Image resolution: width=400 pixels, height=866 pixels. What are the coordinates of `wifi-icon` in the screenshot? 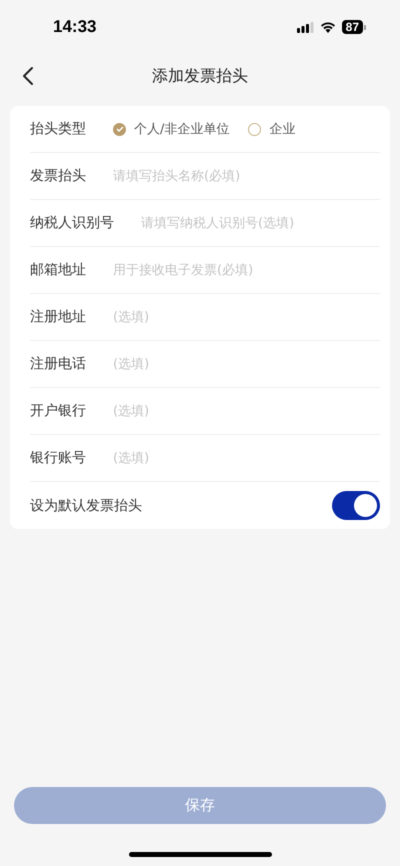 It's located at (328, 27).